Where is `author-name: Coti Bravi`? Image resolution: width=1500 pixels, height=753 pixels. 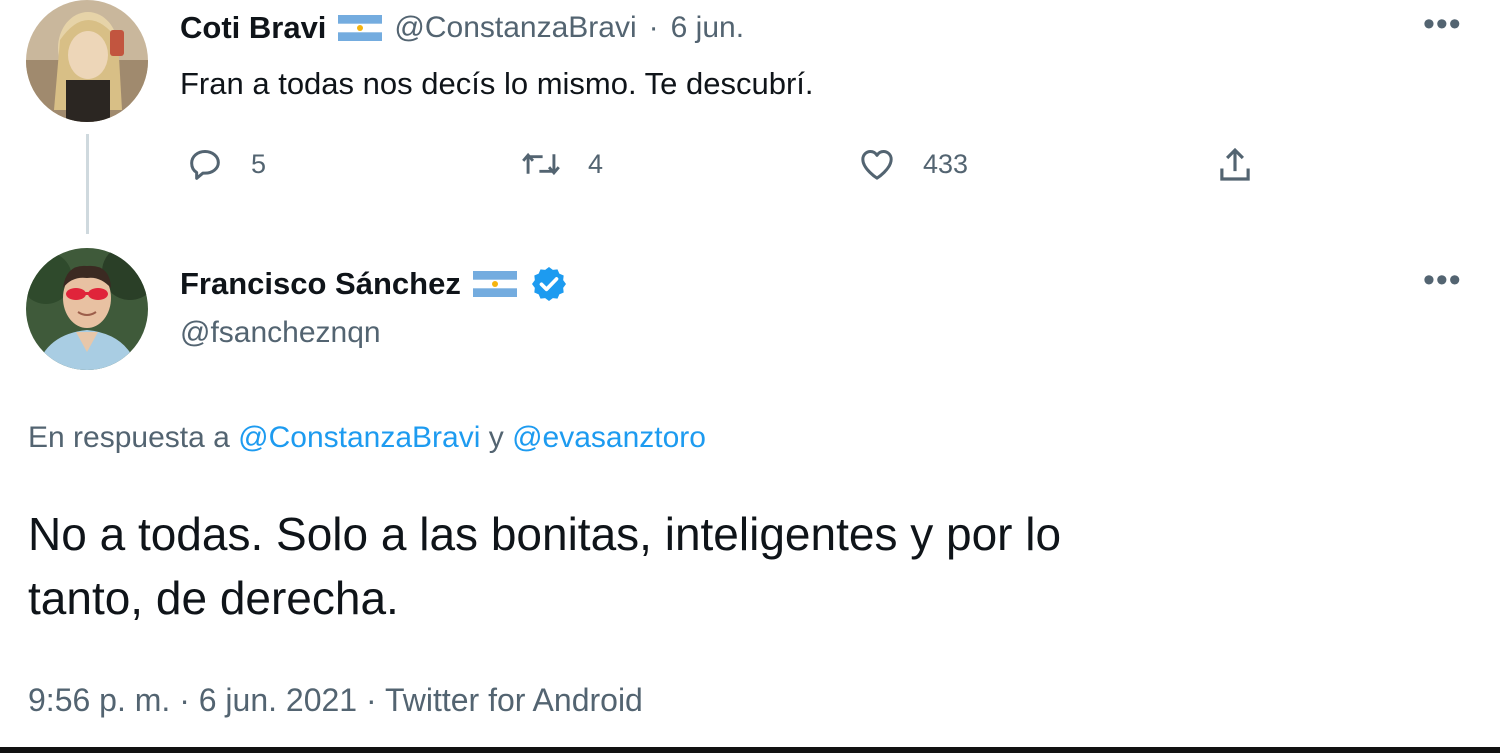 author-name: Coti Bravi is located at coordinates (253, 28).